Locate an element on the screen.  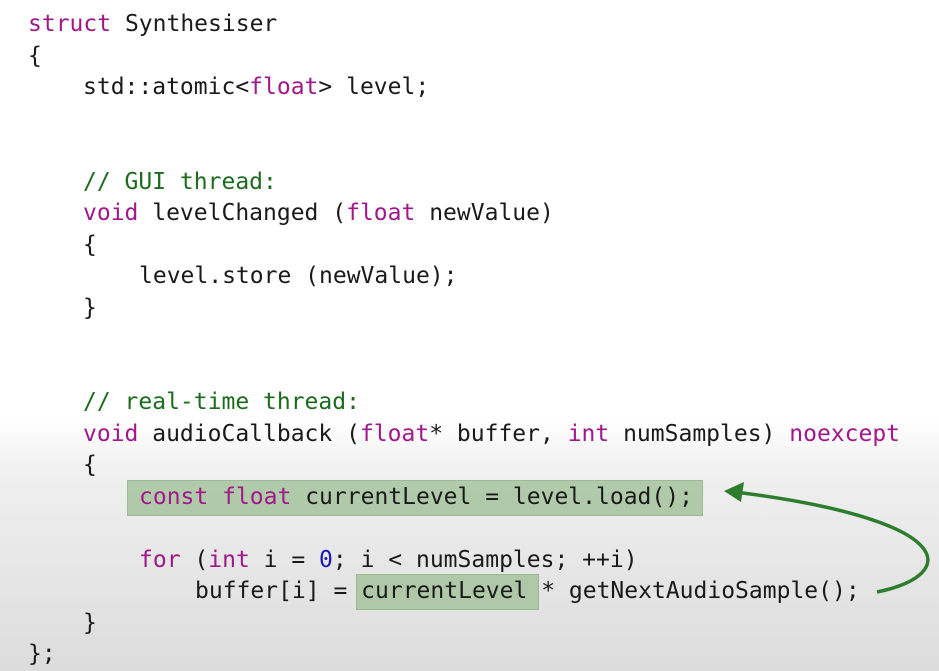
arrow-annotation is located at coordinates (827, 538).